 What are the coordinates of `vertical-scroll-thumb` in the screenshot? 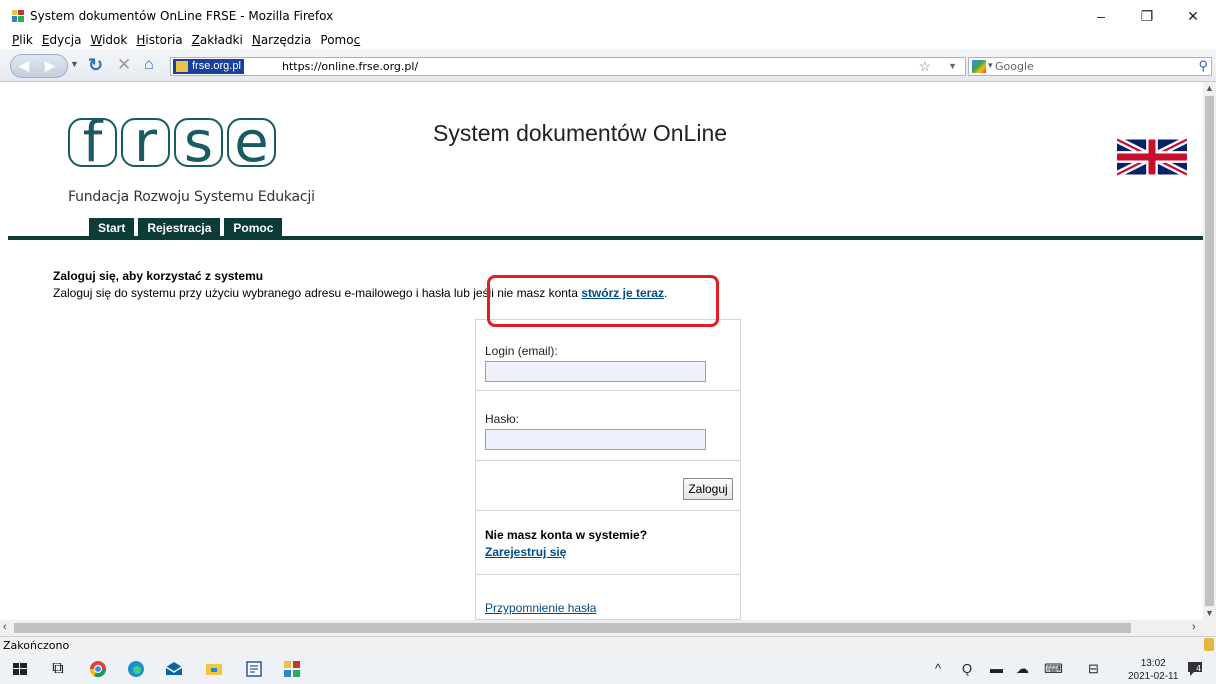 It's located at (1209, 351).